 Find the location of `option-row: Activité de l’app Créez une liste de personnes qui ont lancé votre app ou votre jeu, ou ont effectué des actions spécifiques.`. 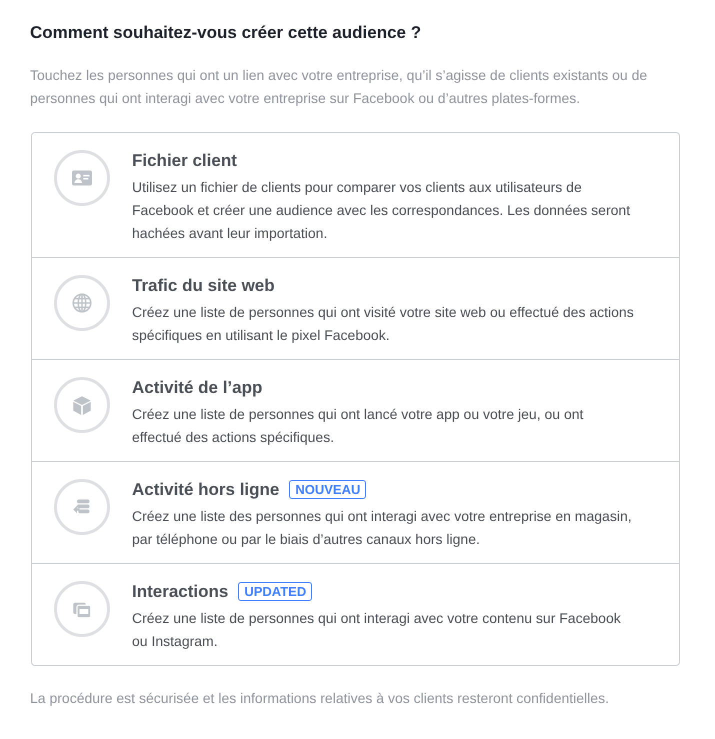

option-row: Activité de l’app Créez une liste de personnes qui ont lancé votre app ou votre jeu, ou ont effectué des actions spécifiques. is located at coordinates (355, 409).